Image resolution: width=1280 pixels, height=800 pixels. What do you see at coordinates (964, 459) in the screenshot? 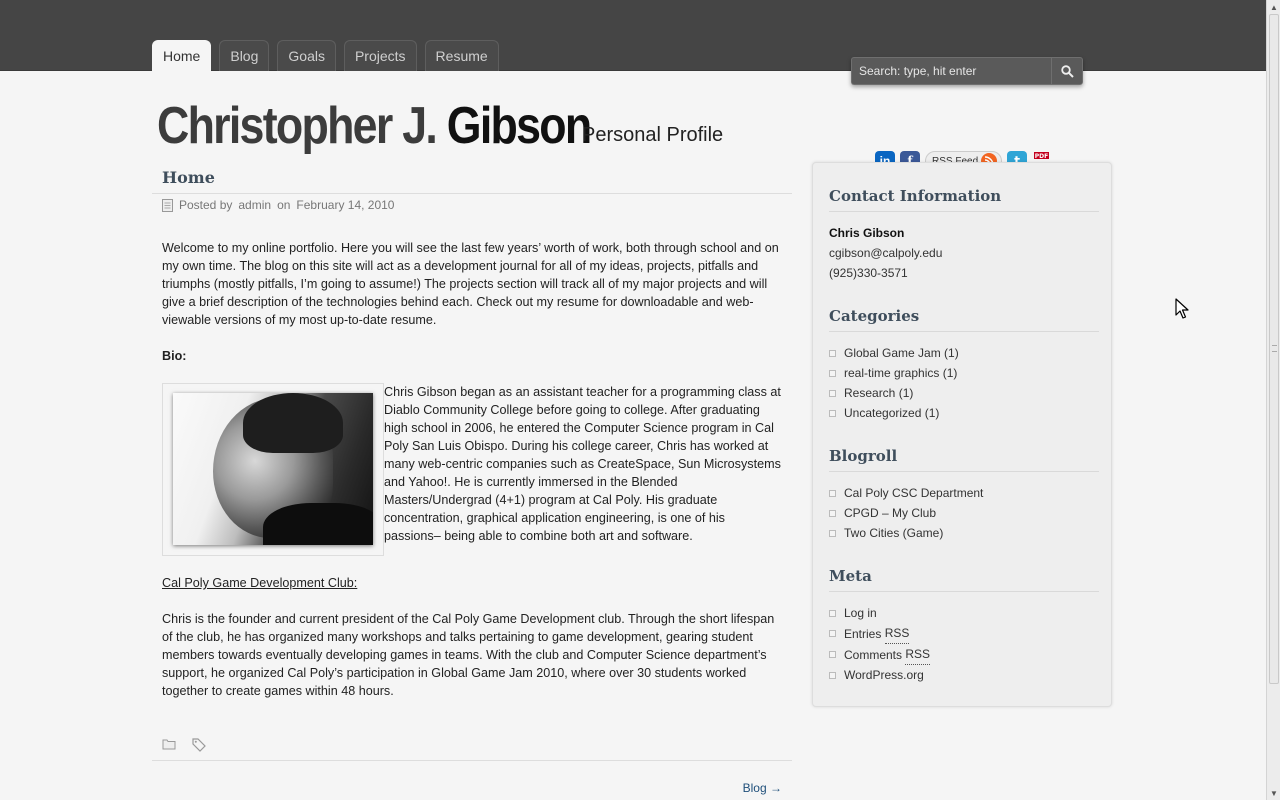
I see `blogroll-title: Blogroll` at bounding box center [964, 459].